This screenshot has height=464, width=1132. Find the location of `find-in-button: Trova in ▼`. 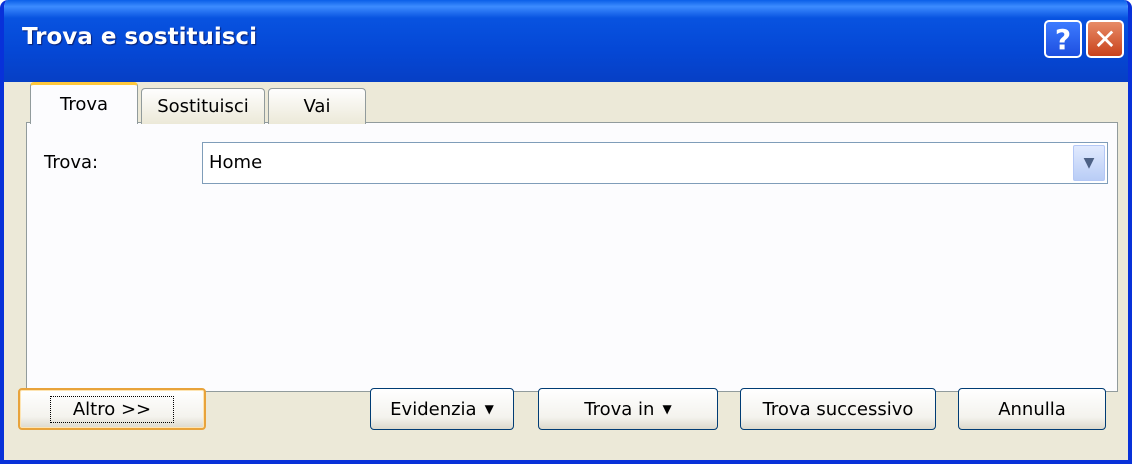

find-in-button: Trova in ▼ is located at coordinates (628, 409).